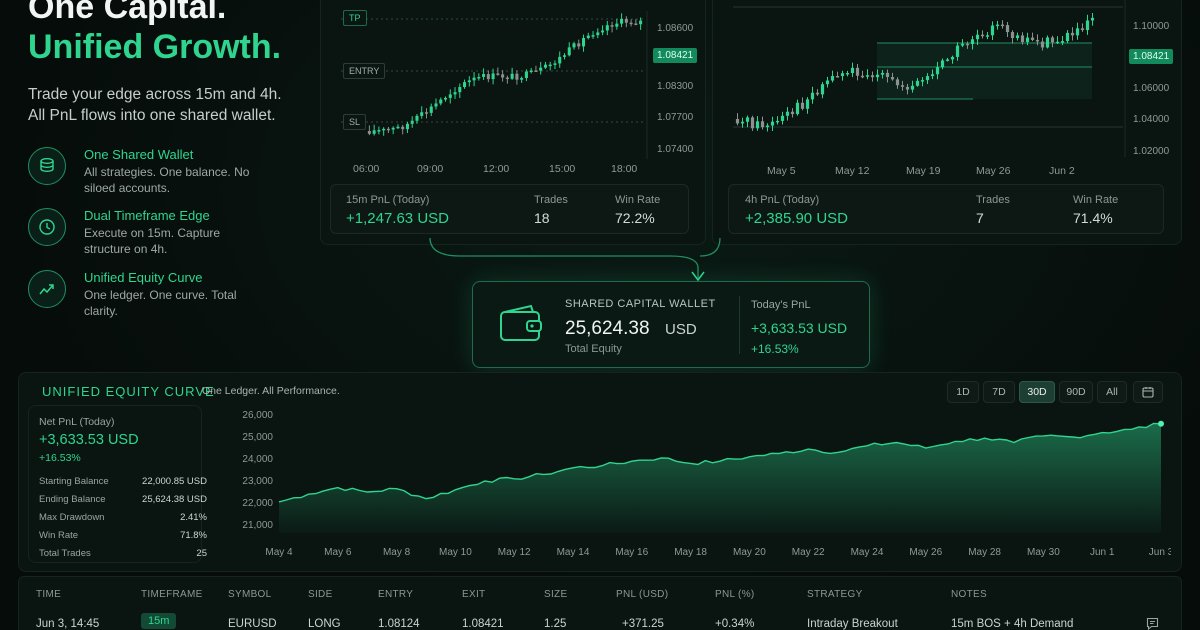 This screenshot has height=630, width=1200. What do you see at coordinates (999, 392) in the screenshot?
I see `range-7d-button: 7D` at bounding box center [999, 392].